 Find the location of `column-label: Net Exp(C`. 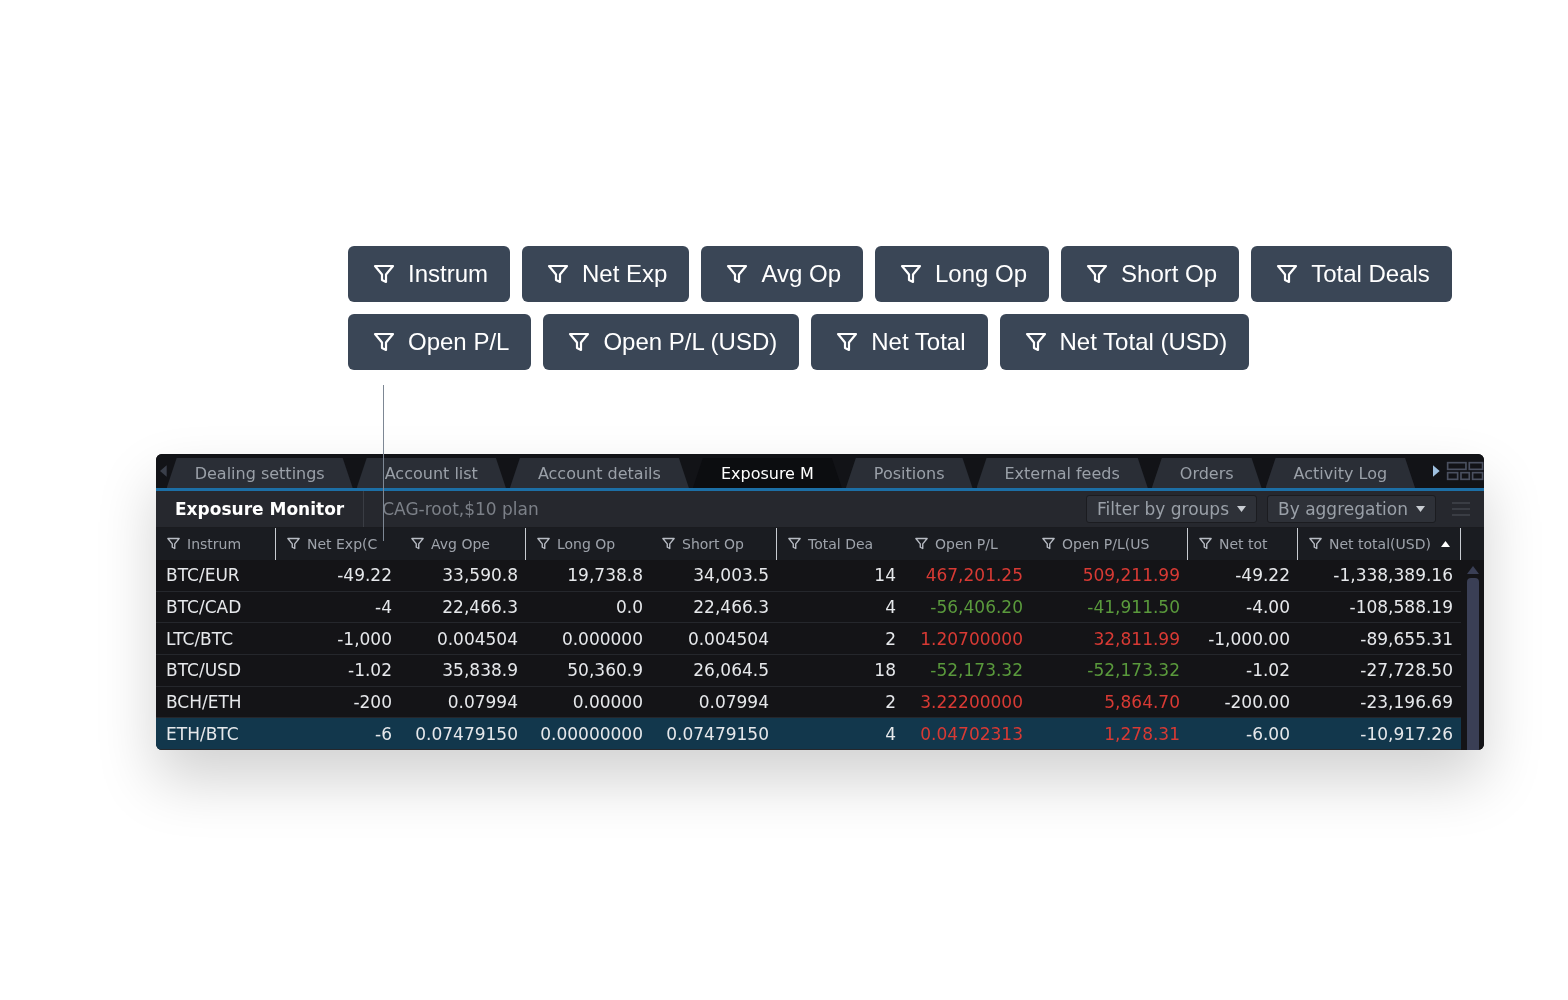

column-label: Net Exp(C is located at coordinates (342, 543).